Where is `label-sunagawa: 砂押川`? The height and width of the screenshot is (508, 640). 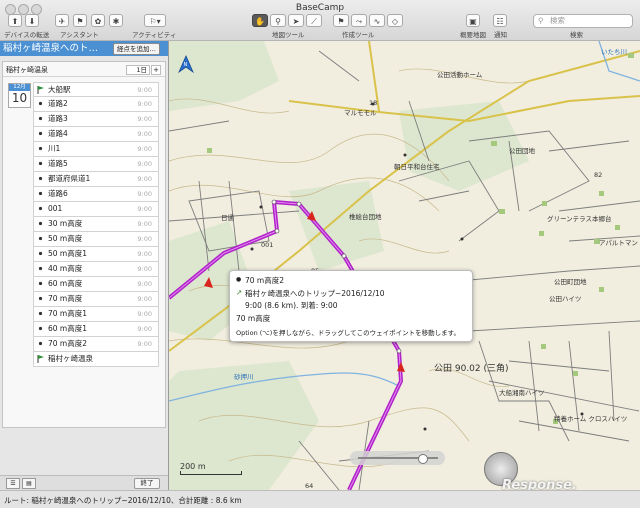 label-sunagawa: 砂押川 is located at coordinates (244, 377).